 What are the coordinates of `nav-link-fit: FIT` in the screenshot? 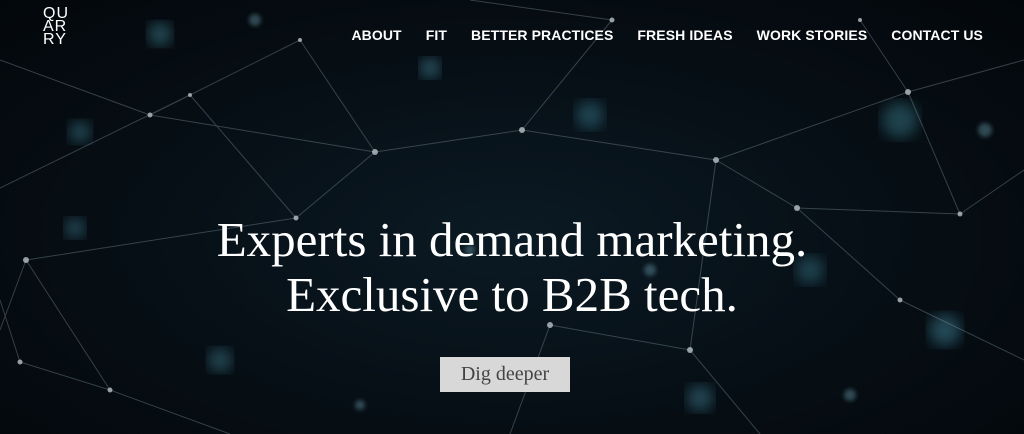 It's located at (436, 35).